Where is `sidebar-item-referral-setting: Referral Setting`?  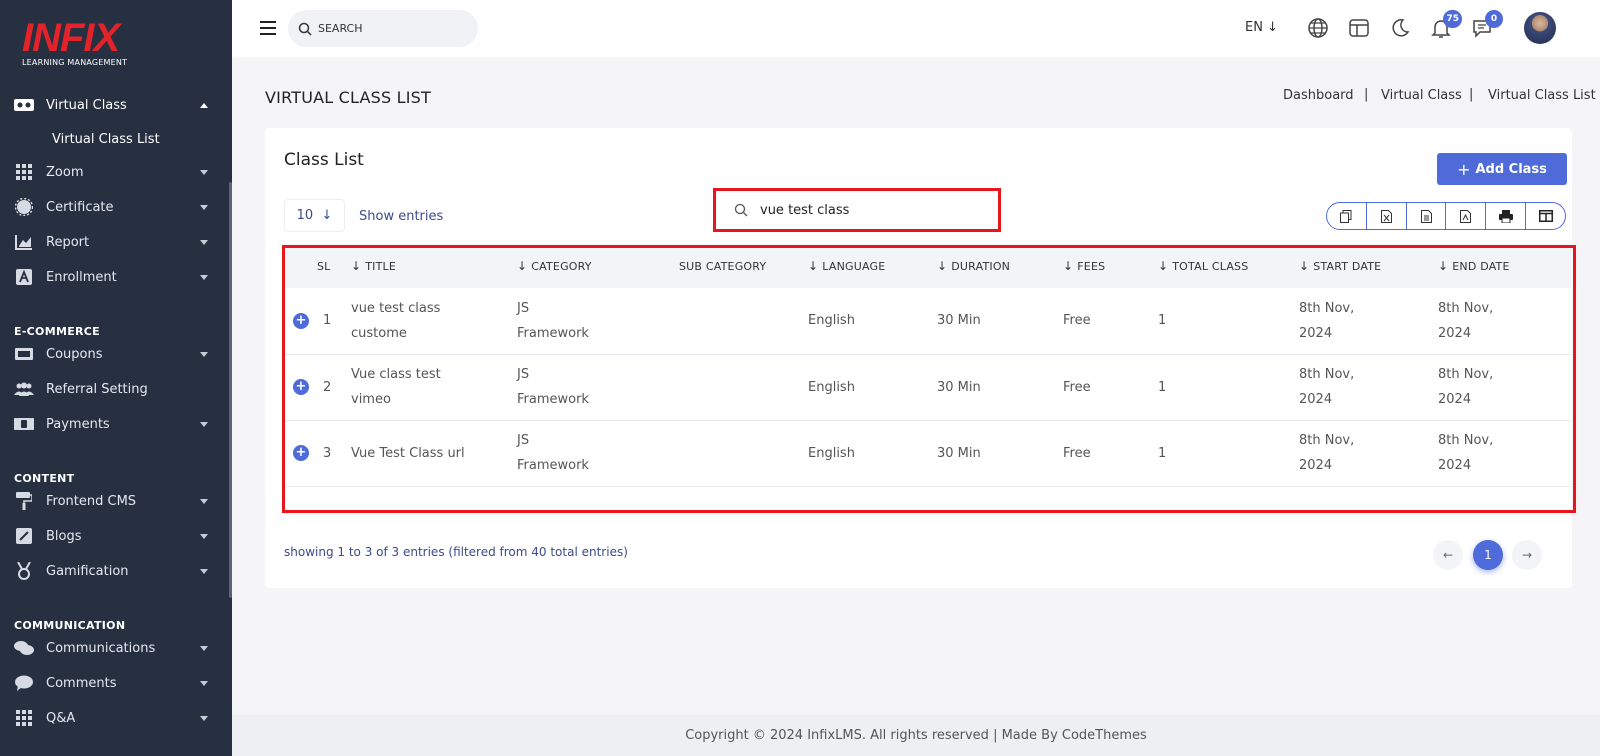 sidebar-item-referral-setting: Referral Setting is located at coordinates (116, 389).